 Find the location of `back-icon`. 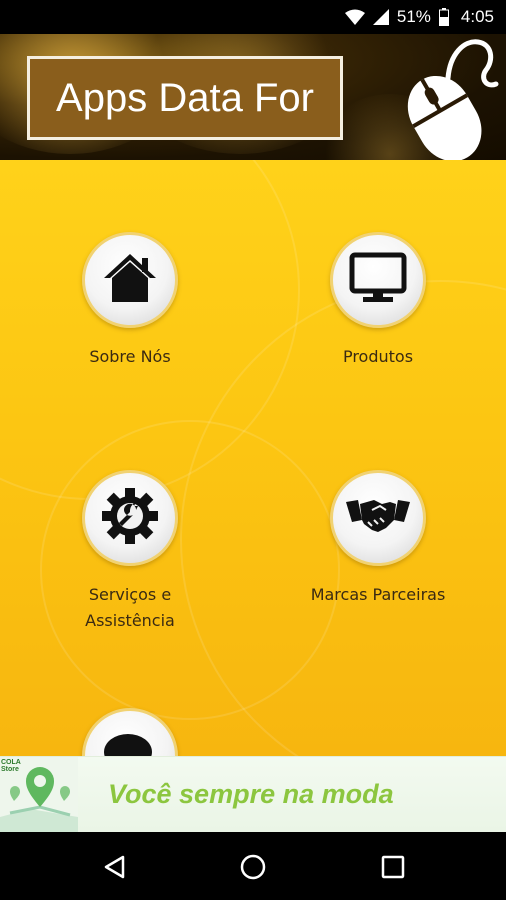

back-icon is located at coordinates (114, 867).